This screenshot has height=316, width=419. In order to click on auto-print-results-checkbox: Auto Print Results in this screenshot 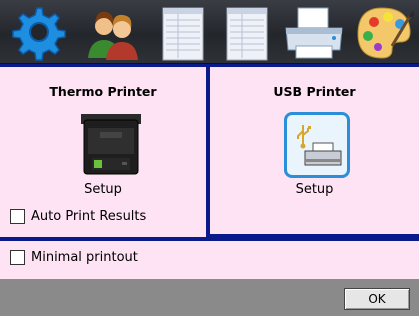, I will do `click(78, 216)`.